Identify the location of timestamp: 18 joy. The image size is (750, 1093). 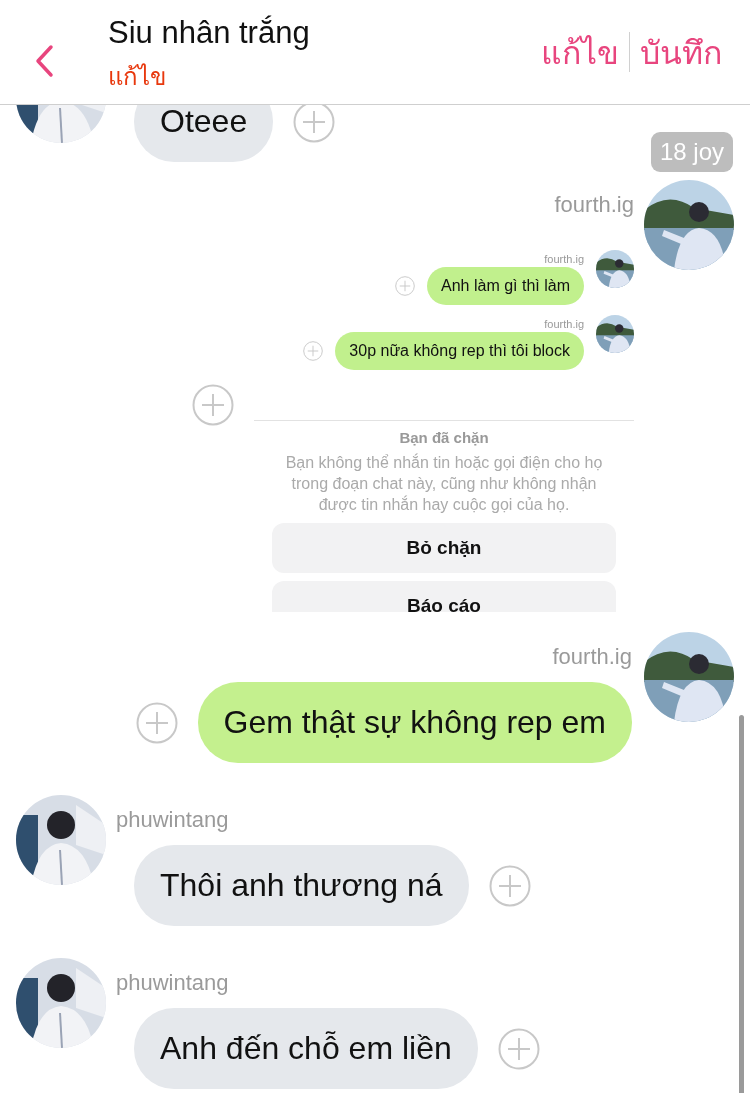
(691, 152).